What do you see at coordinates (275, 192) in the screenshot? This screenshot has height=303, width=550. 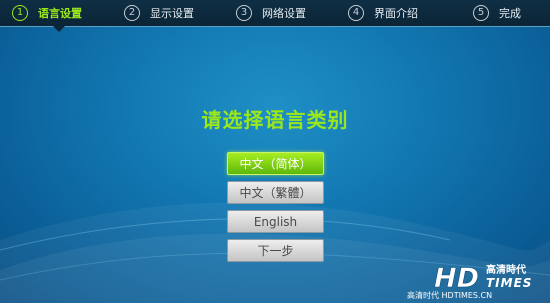 I see `language-option-traditional-chinese: 中文（繁體）` at bounding box center [275, 192].